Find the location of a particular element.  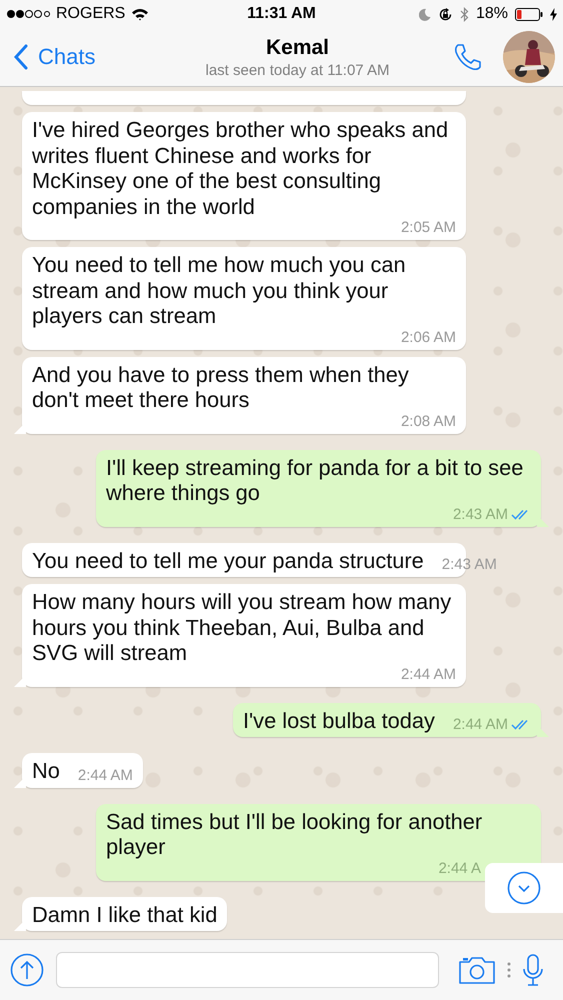

message-time: 2:44 A is located at coordinates (459, 868).